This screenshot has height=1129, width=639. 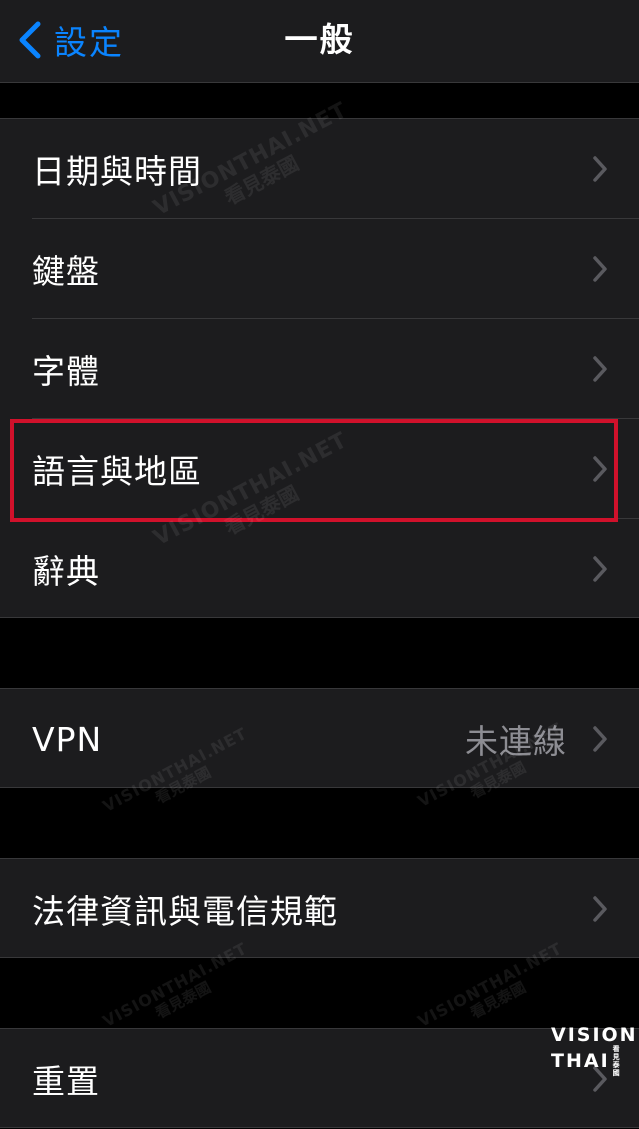 I want to click on row-label: VPN, so click(x=67, y=739).